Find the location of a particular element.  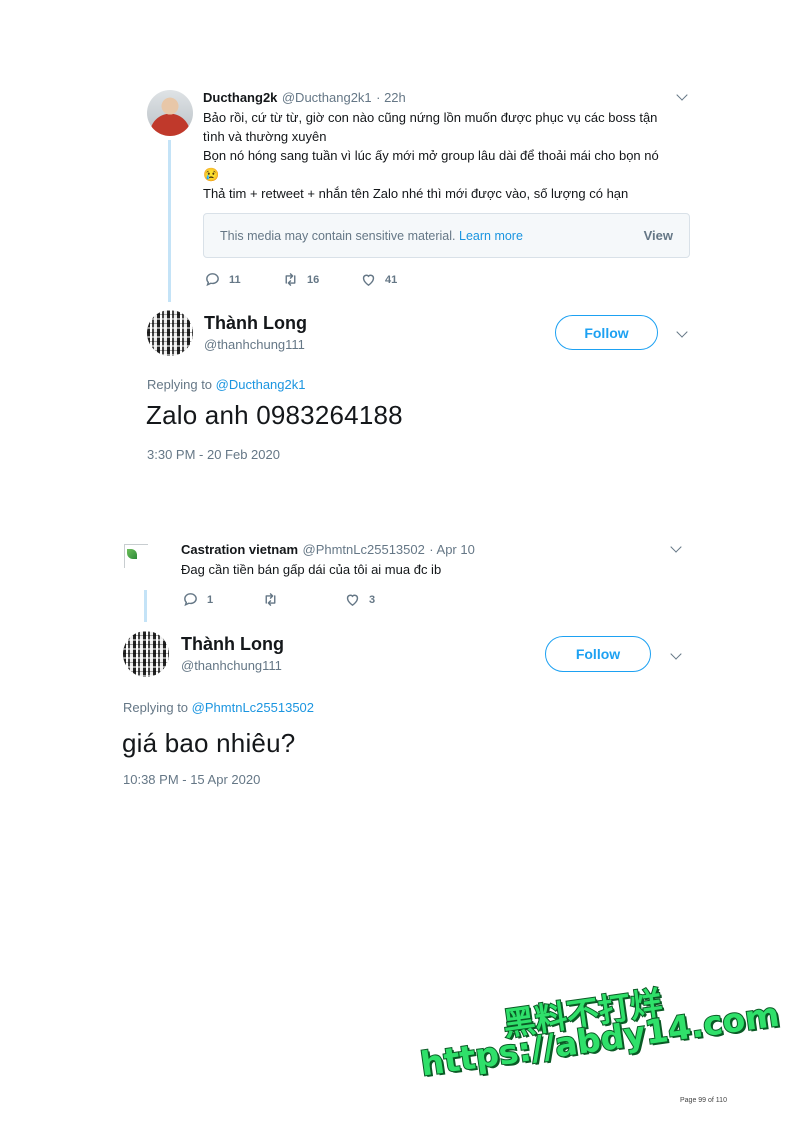

mention-link: @Ducthang2k1 is located at coordinates (261, 384).